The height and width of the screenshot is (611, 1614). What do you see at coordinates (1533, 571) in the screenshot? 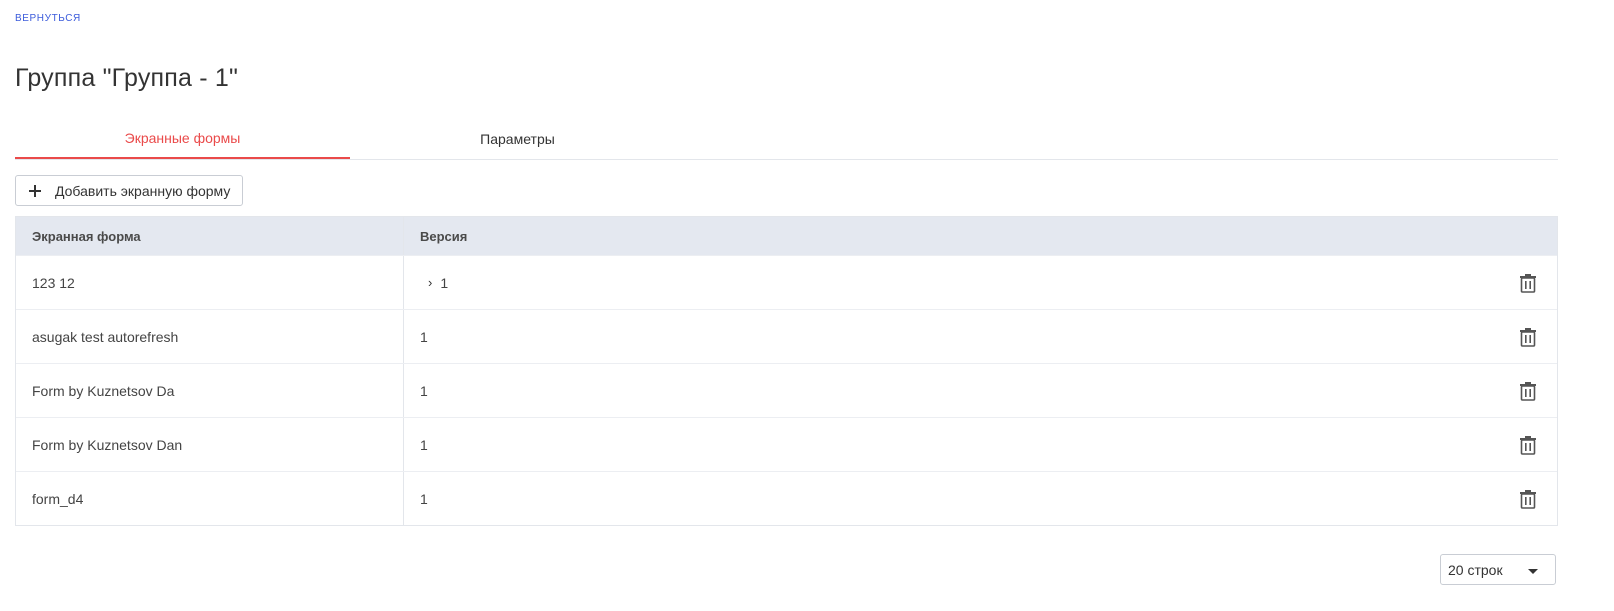
I see `caret-down-icon` at bounding box center [1533, 571].